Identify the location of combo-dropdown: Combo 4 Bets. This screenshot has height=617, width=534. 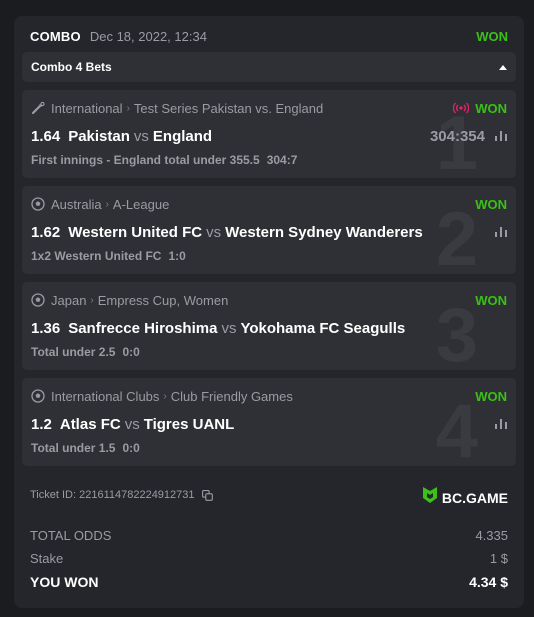
(269, 67).